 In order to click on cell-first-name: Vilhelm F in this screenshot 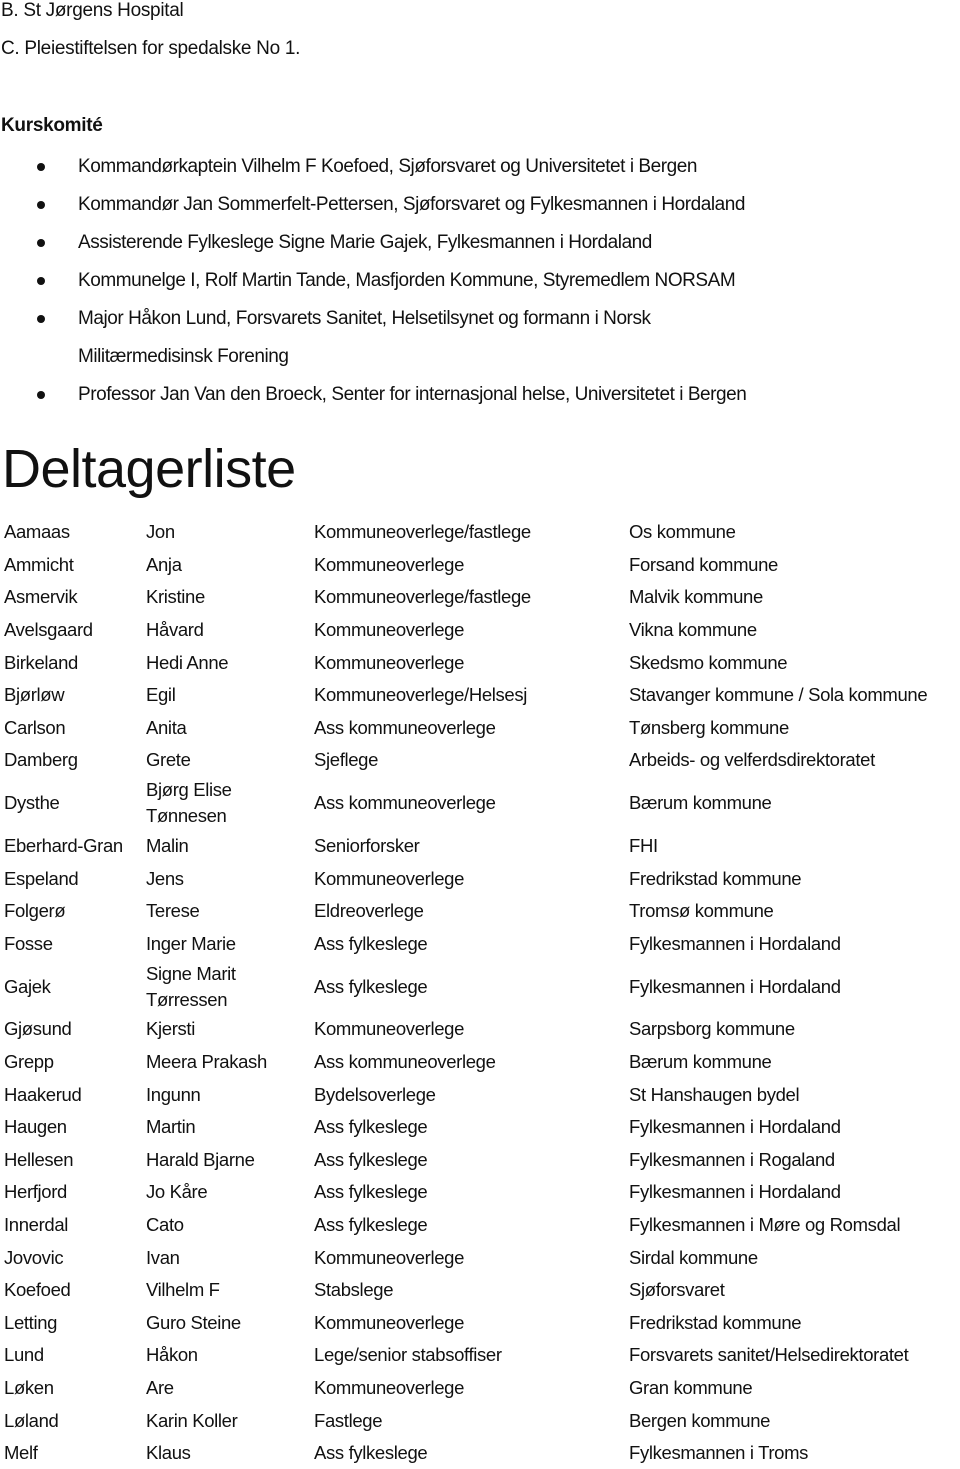, I will do `click(226, 1290)`.